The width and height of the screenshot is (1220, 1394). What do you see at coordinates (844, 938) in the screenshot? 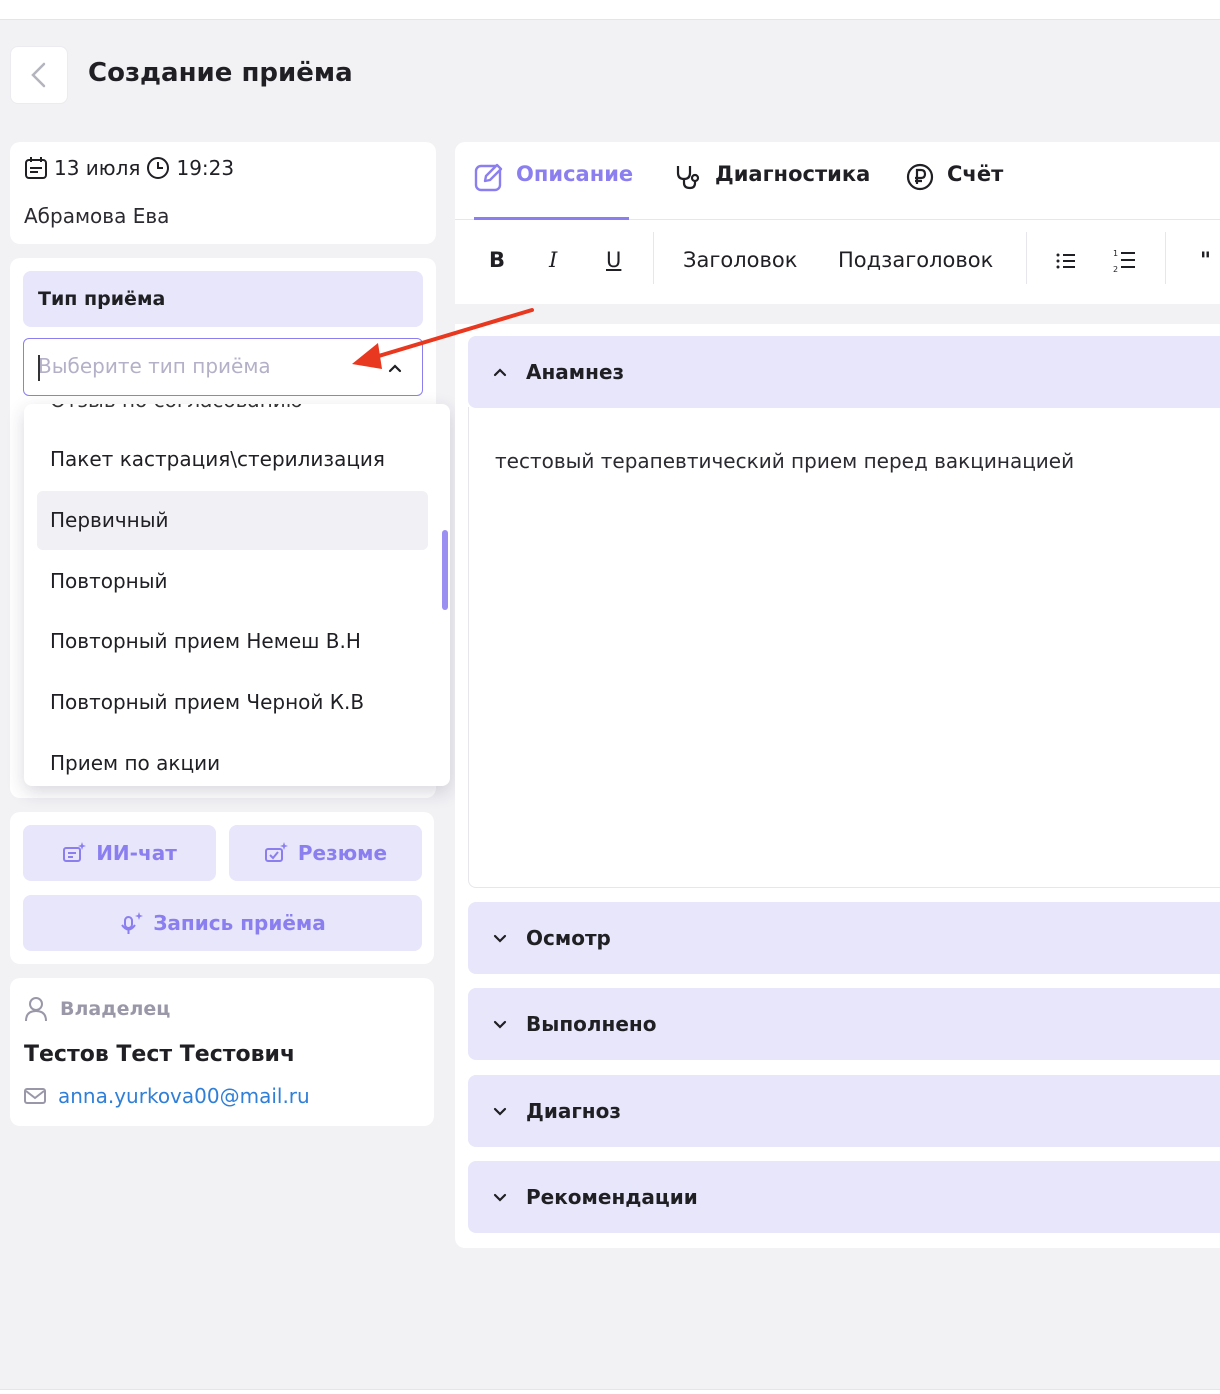
I see `section-osmotr-header: Осмотр` at bounding box center [844, 938].